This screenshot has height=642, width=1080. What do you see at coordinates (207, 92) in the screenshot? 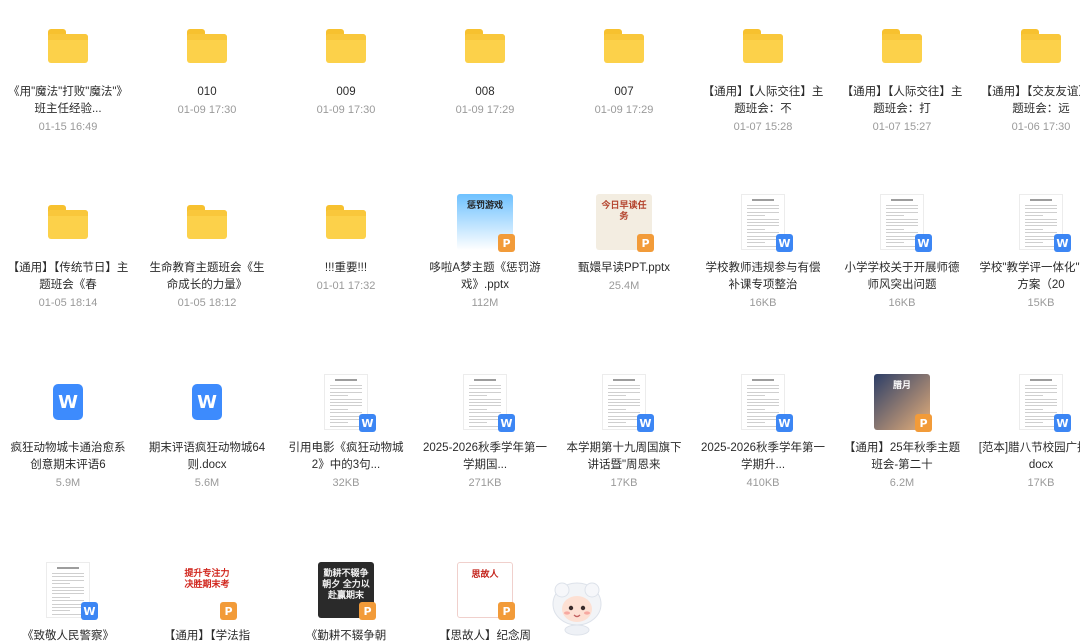
I see `file-name: 010` at bounding box center [207, 92].